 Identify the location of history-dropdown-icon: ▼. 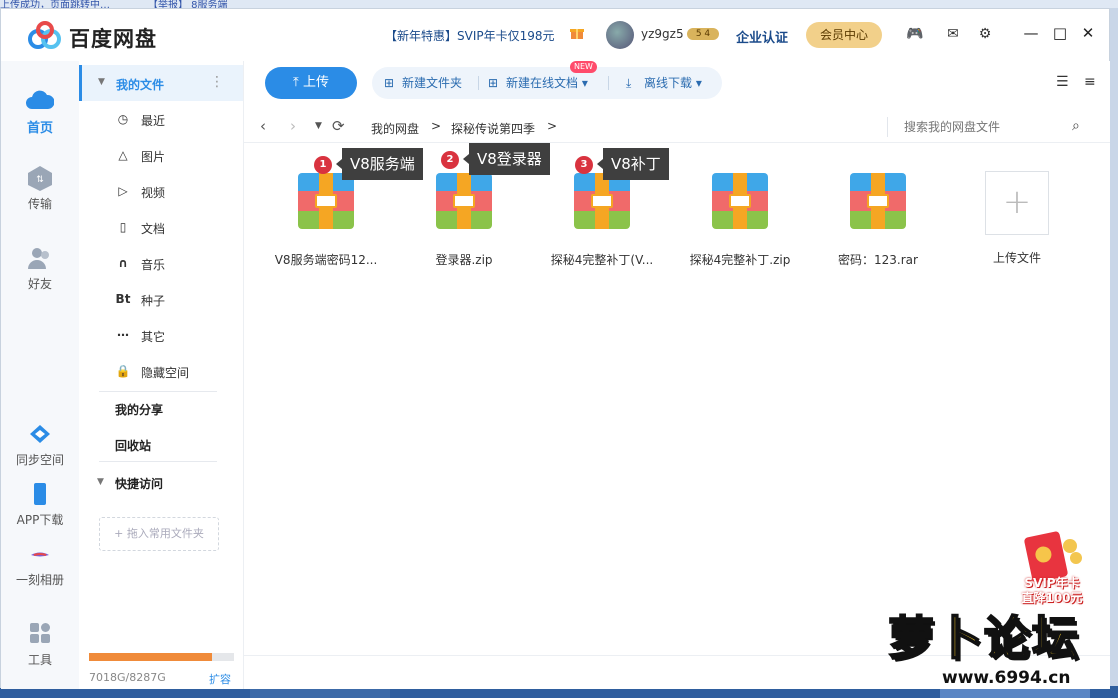
(318, 126).